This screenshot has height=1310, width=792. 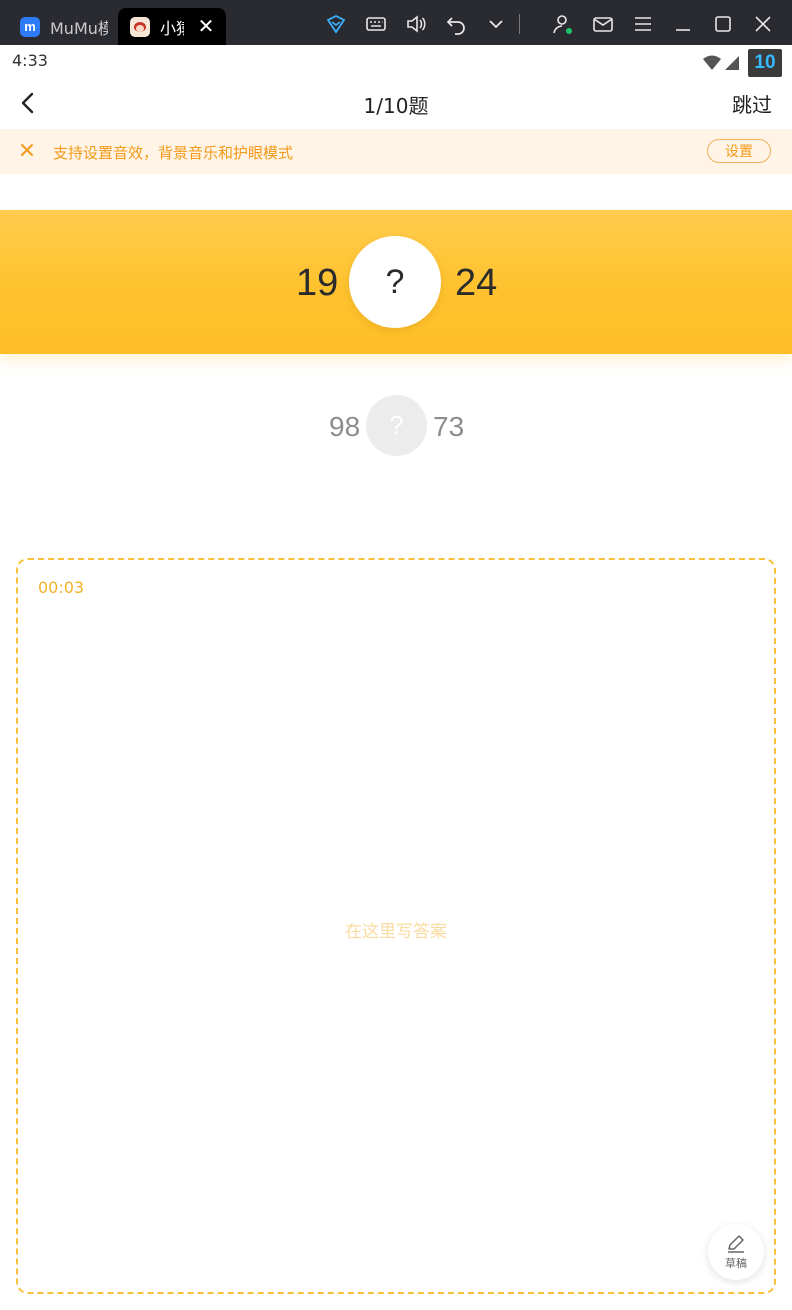 I want to click on user-icon, so click(x=563, y=24).